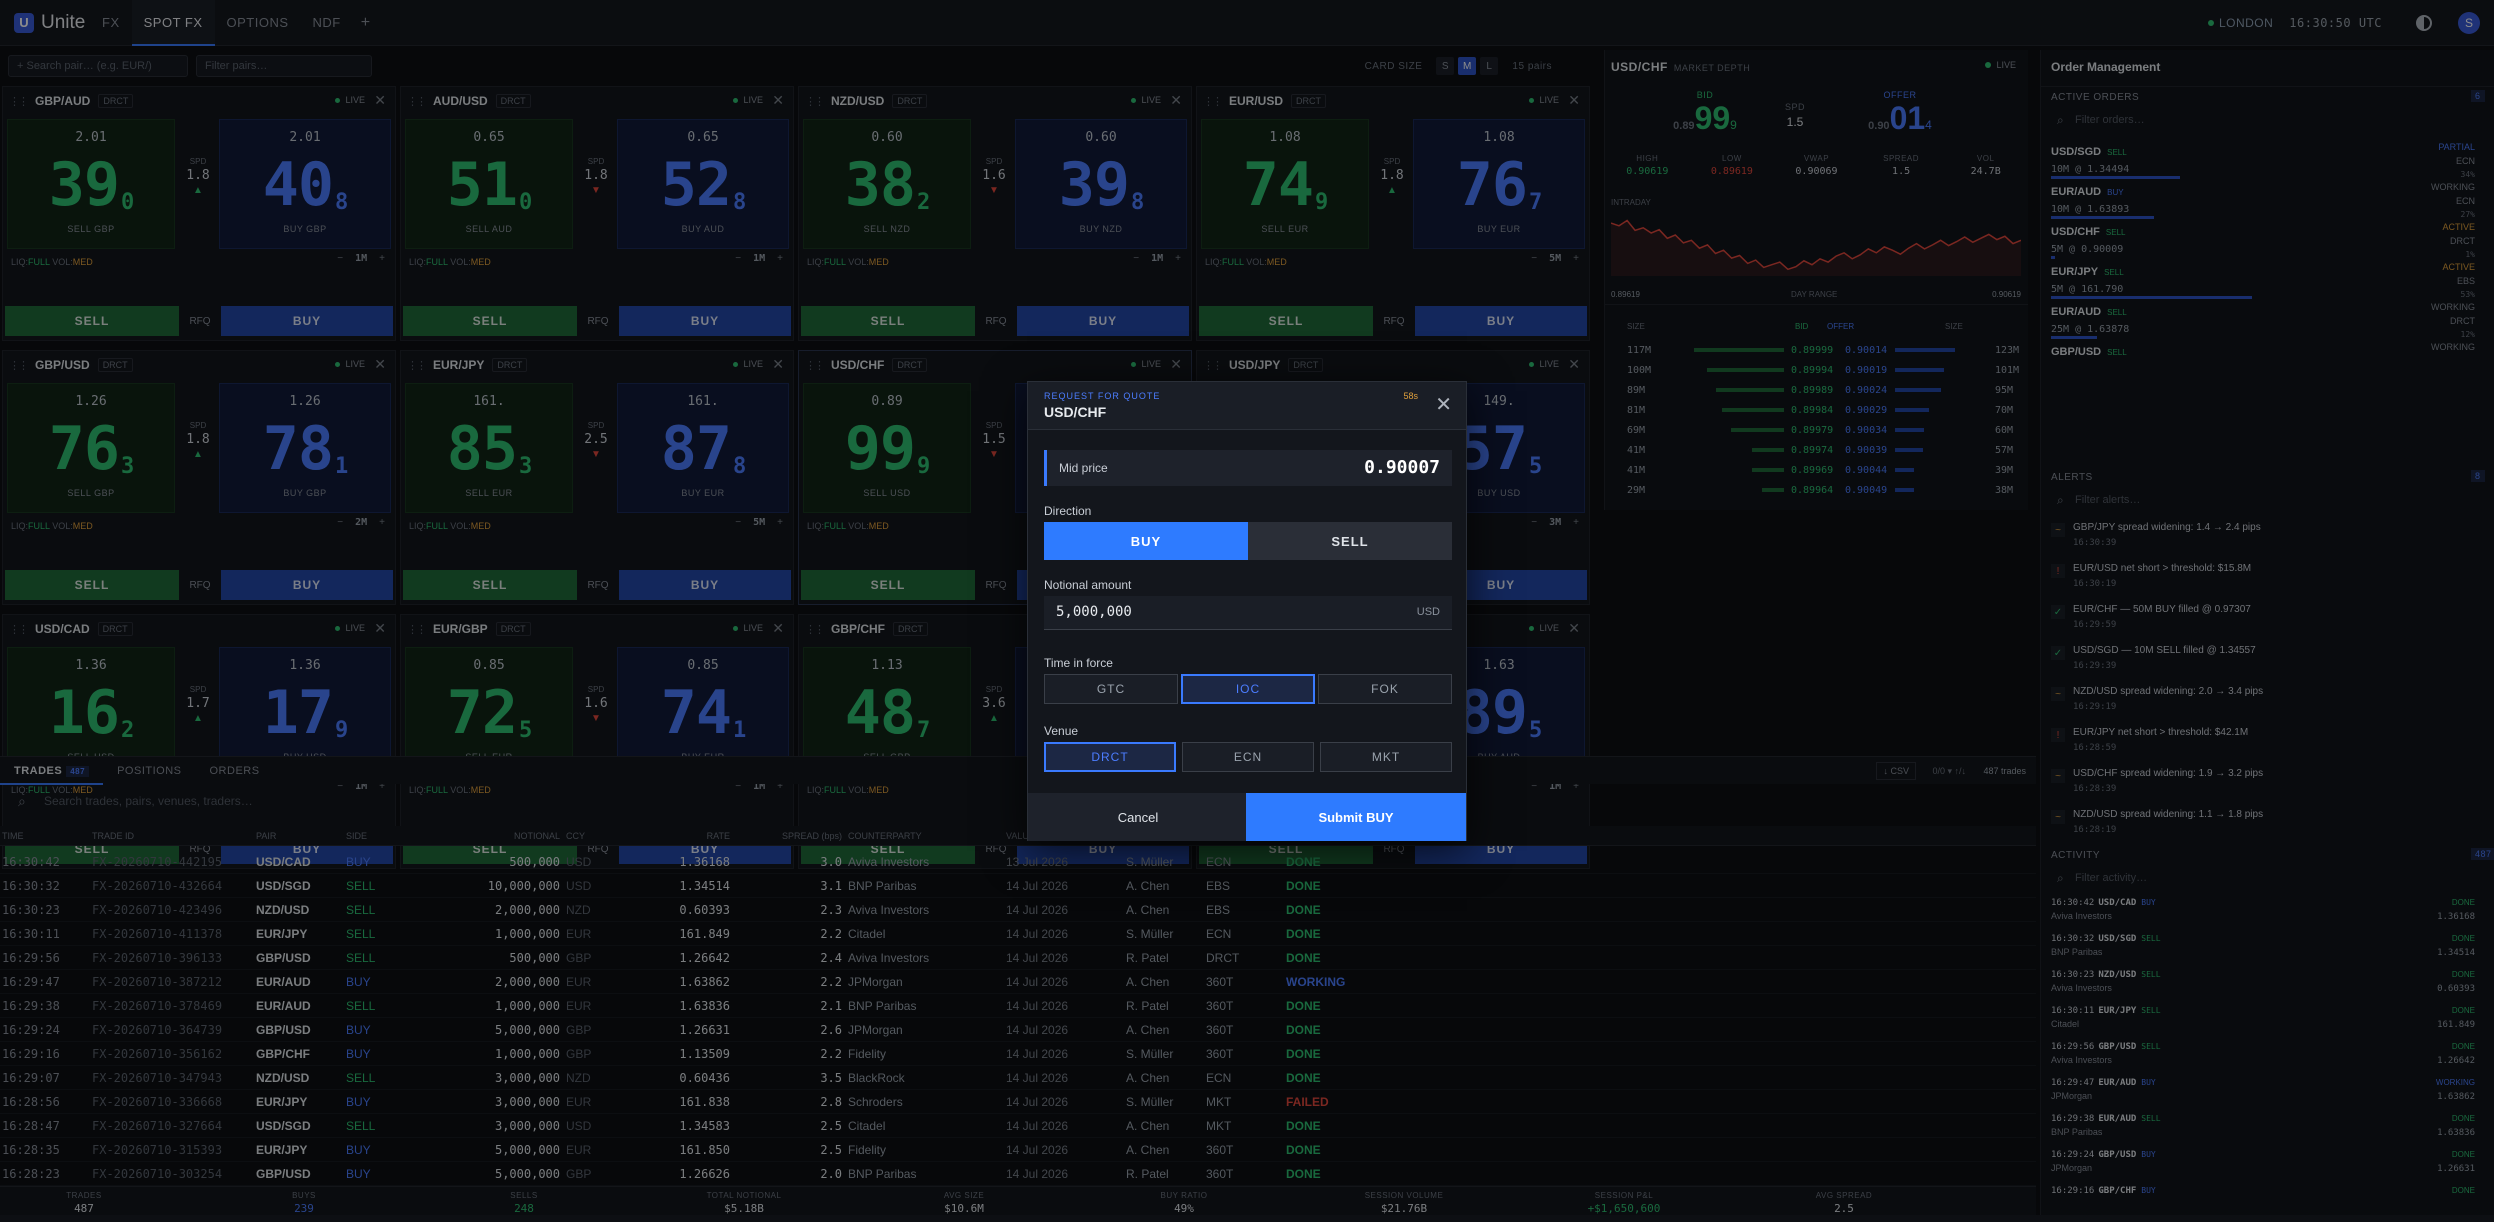 This screenshot has width=2494, height=1222. I want to click on tif-gtc-button: GTC, so click(1111, 689).